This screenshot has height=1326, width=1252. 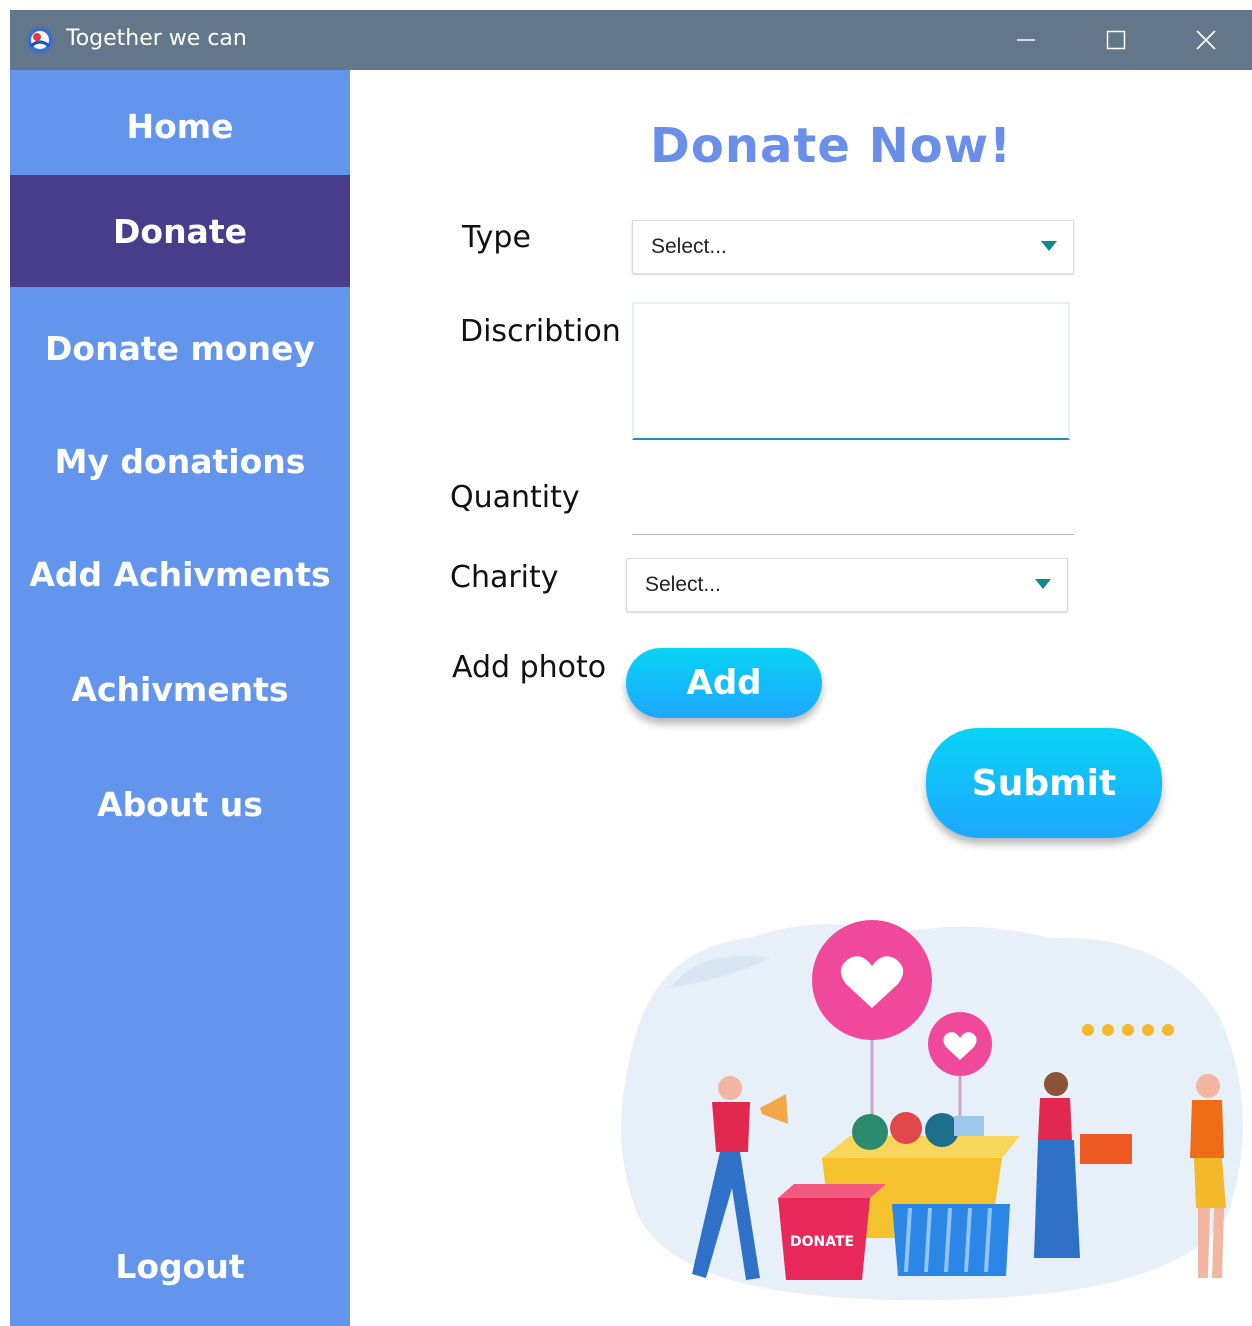 I want to click on charity-label: Charity, so click(x=504, y=577).